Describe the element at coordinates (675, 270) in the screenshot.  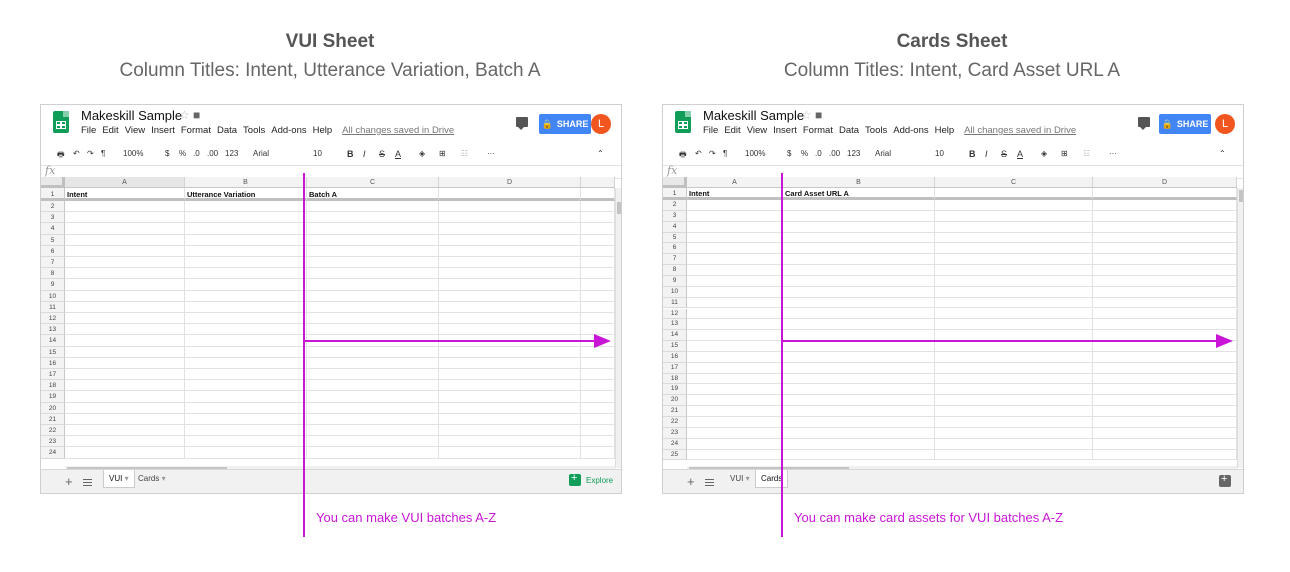
I see `row-header: 8` at that location.